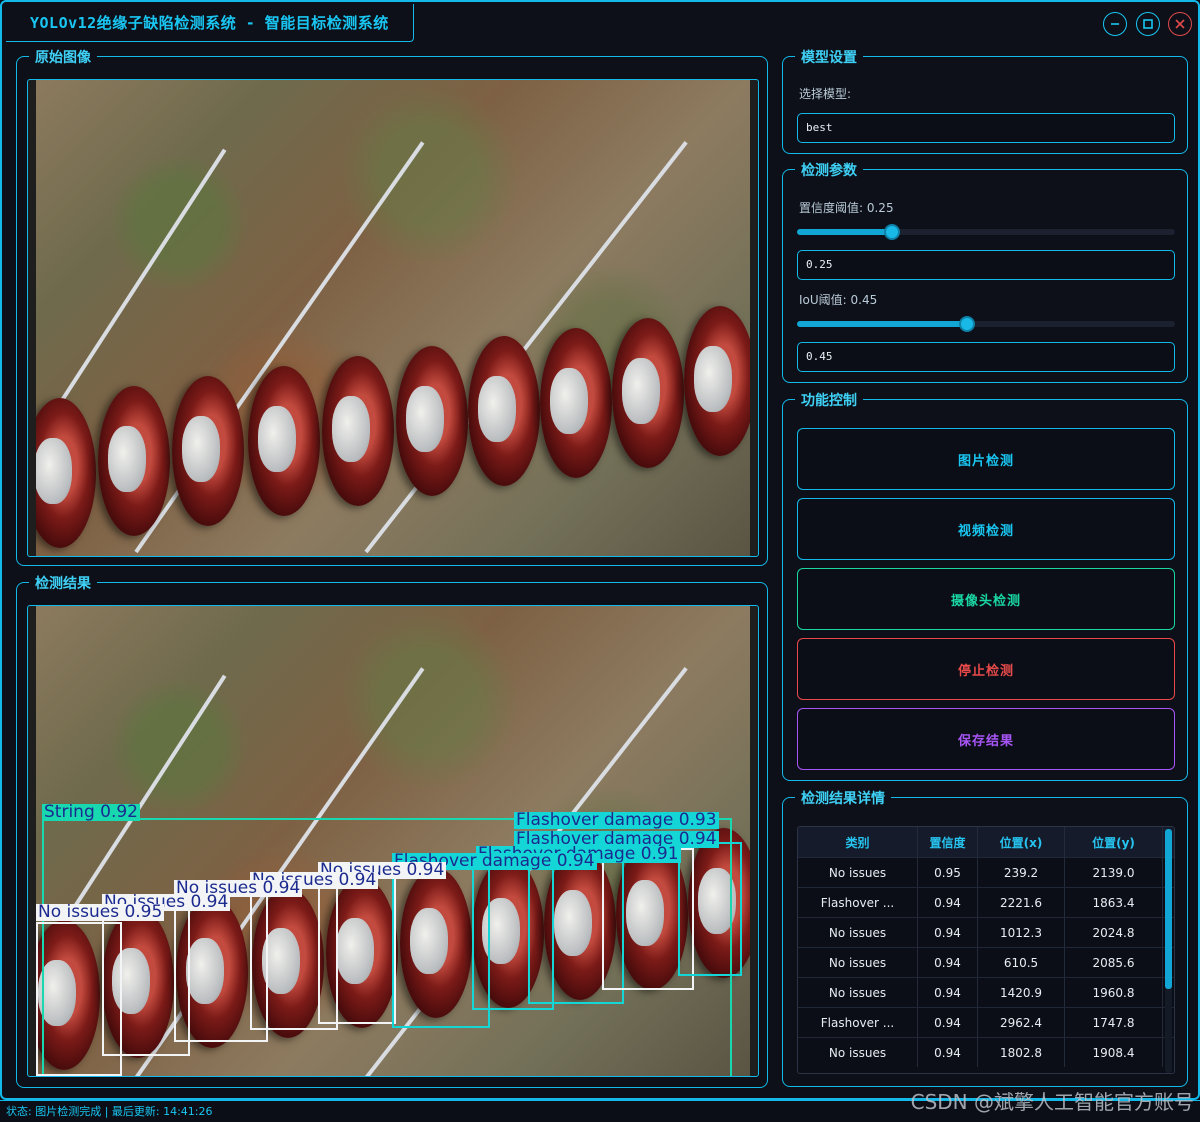 The height and width of the screenshot is (1122, 1200). Describe the element at coordinates (1021, 962) in the screenshot. I see `cell-x: 610.5` at that location.